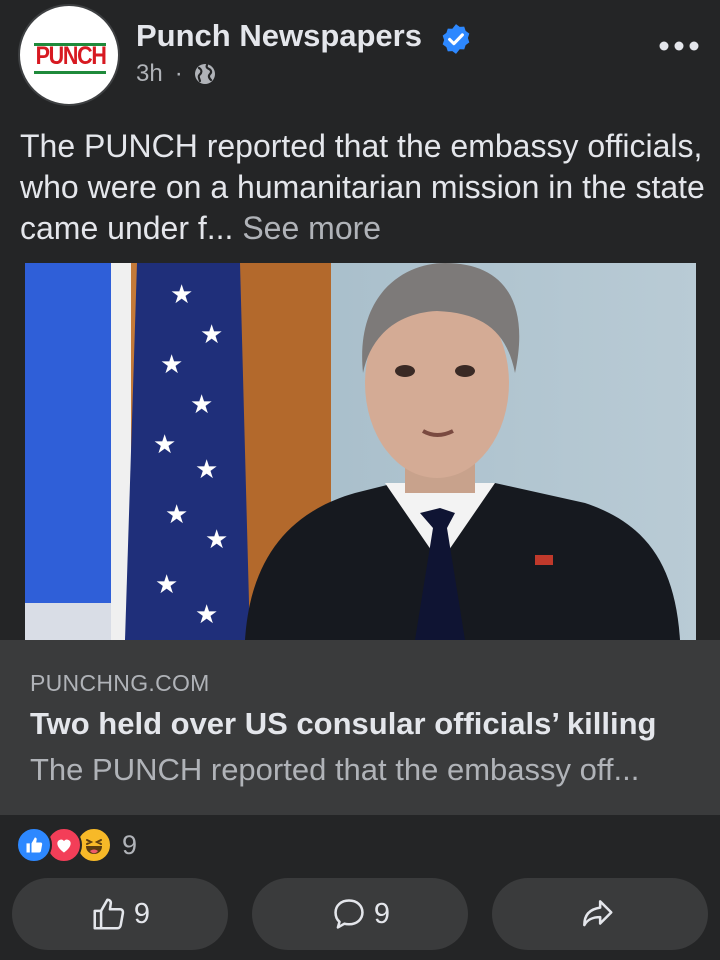  I want to click on page-avatar: PUNCH, so click(69, 55).